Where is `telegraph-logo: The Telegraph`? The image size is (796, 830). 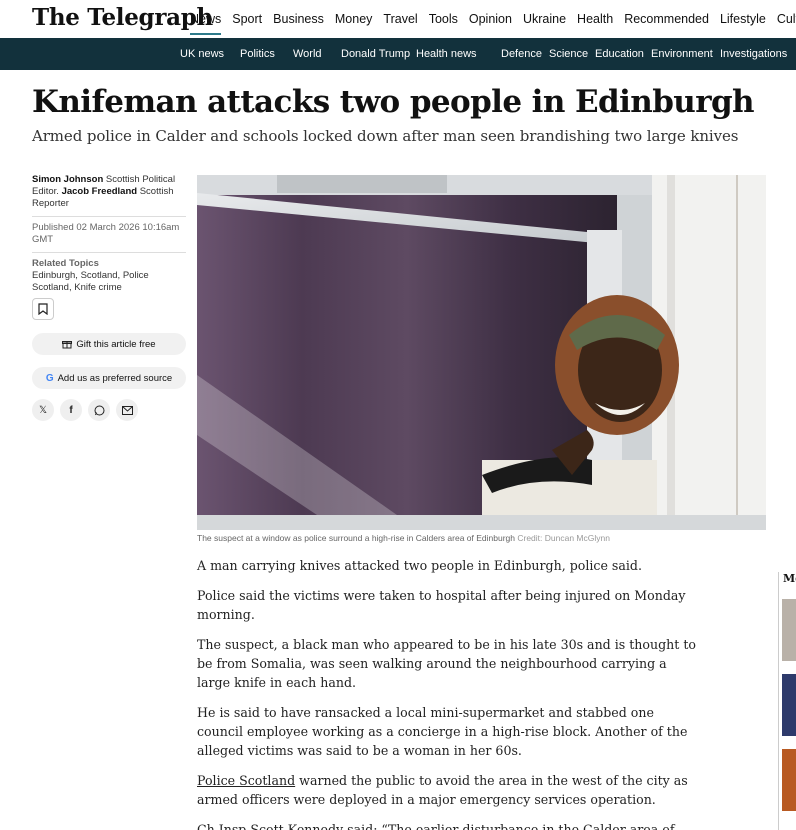 telegraph-logo: The Telegraph is located at coordinates (122, 17).